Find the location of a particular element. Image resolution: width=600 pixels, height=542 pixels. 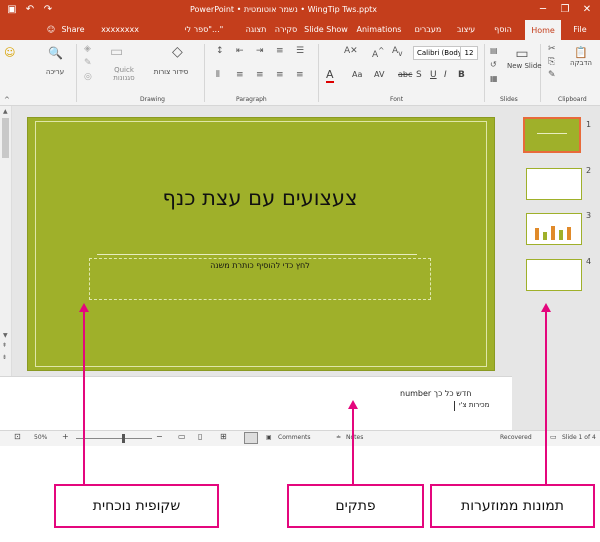

clear-format-icon: A✕ is located at coordinates (351, 51).